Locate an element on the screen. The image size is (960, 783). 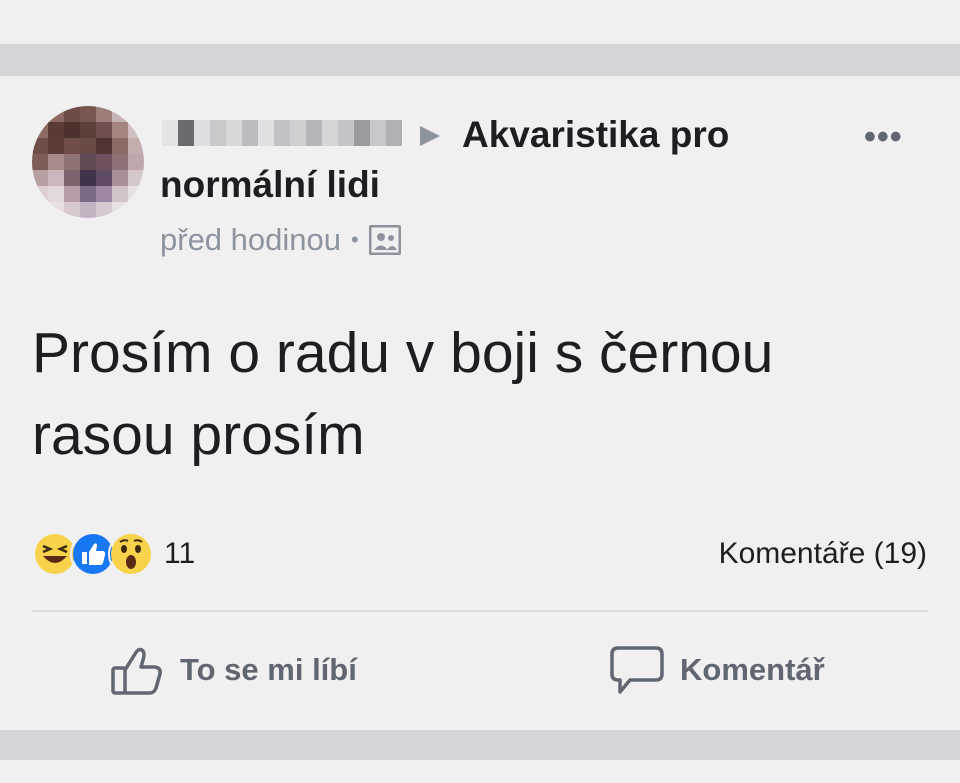
previous-post-action-bar is located at coordinates (480, 22).